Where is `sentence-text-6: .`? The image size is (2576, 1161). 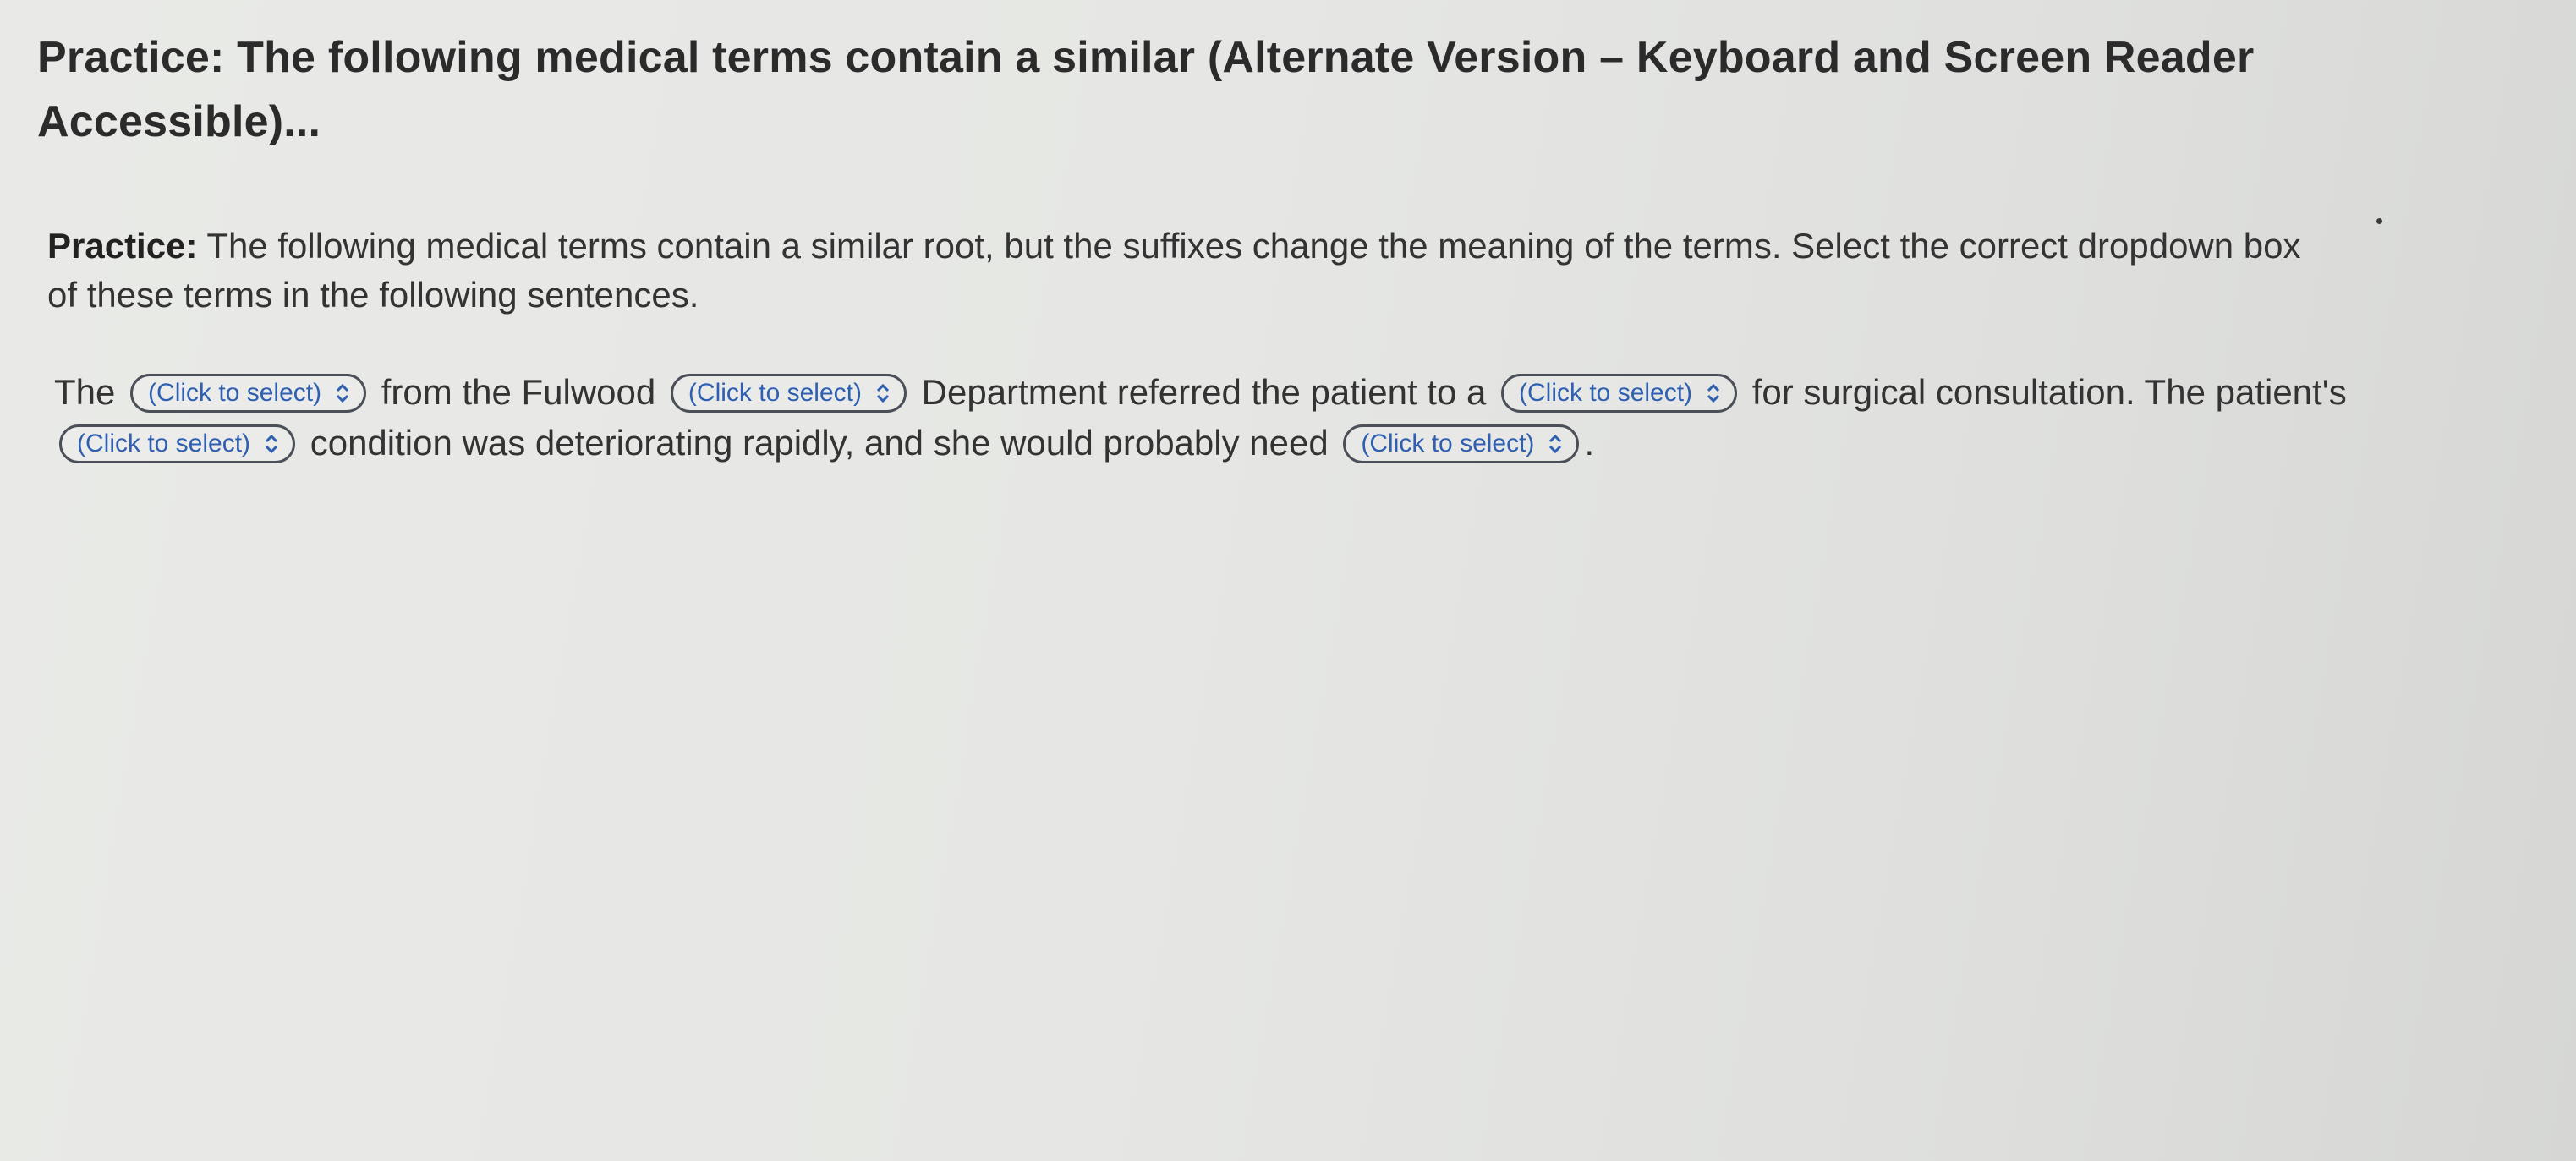
sentence-text-6: . is located at coordinates (1589, 443).